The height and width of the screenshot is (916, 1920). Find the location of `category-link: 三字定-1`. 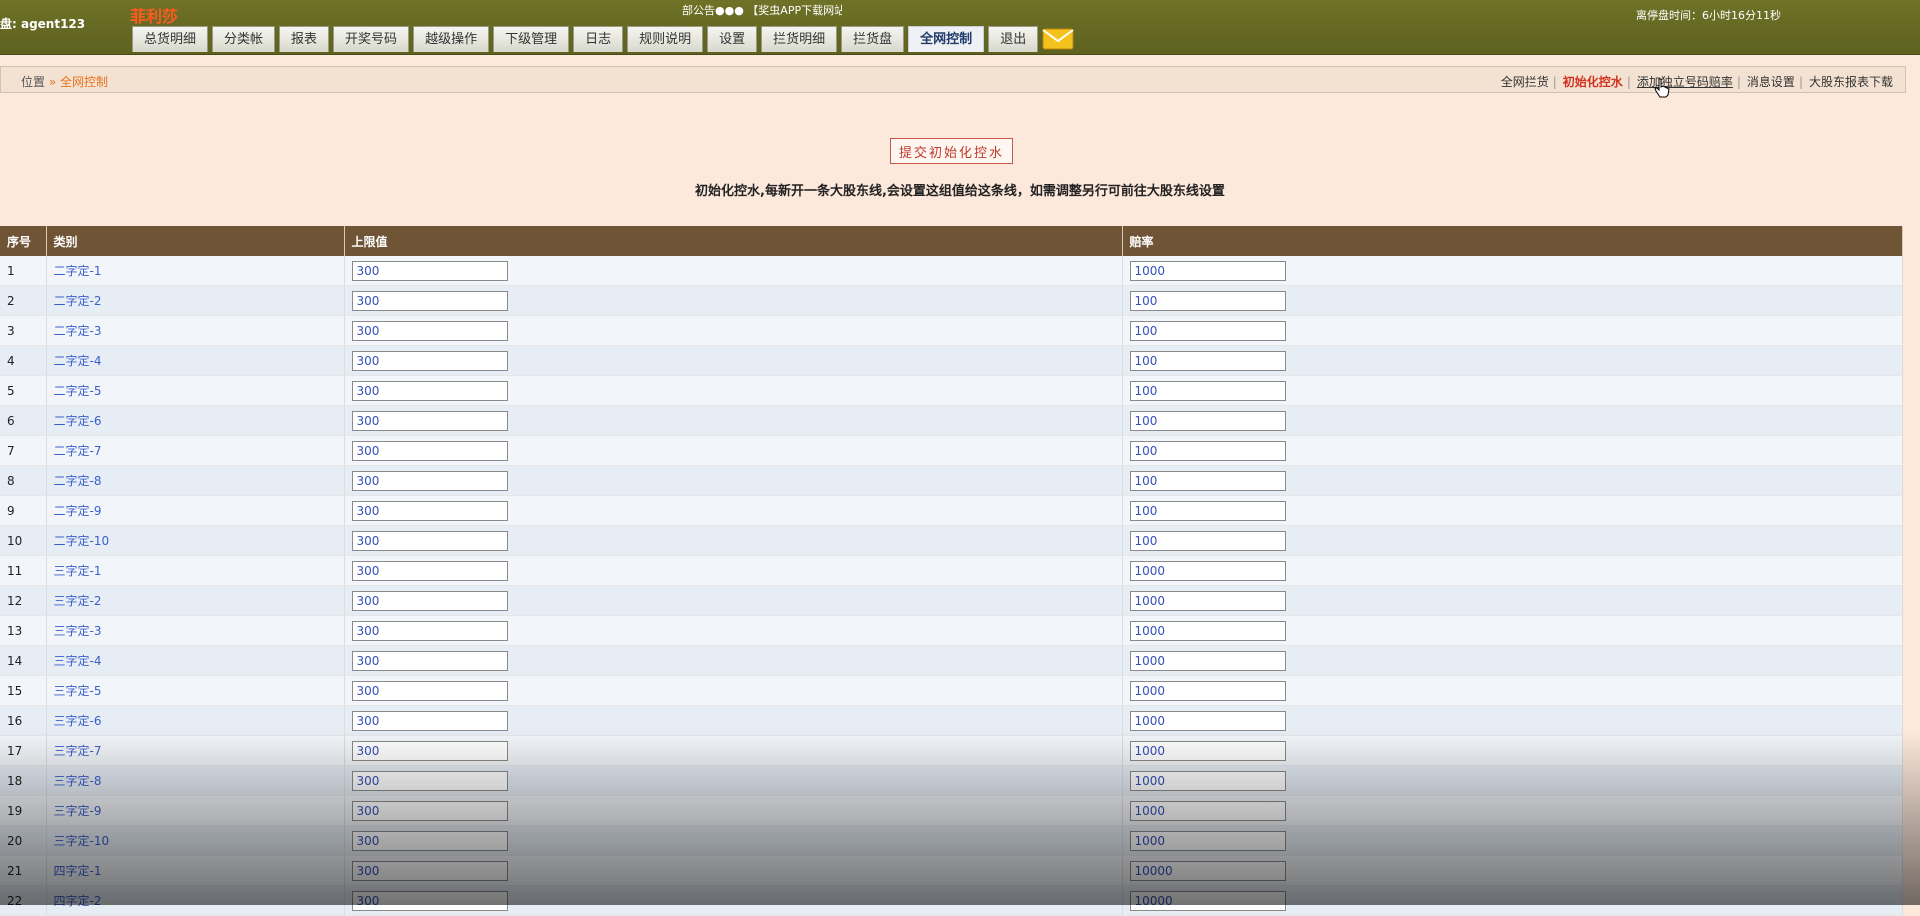

category-link: 三字定-1 is located at coordinates (195, 570).